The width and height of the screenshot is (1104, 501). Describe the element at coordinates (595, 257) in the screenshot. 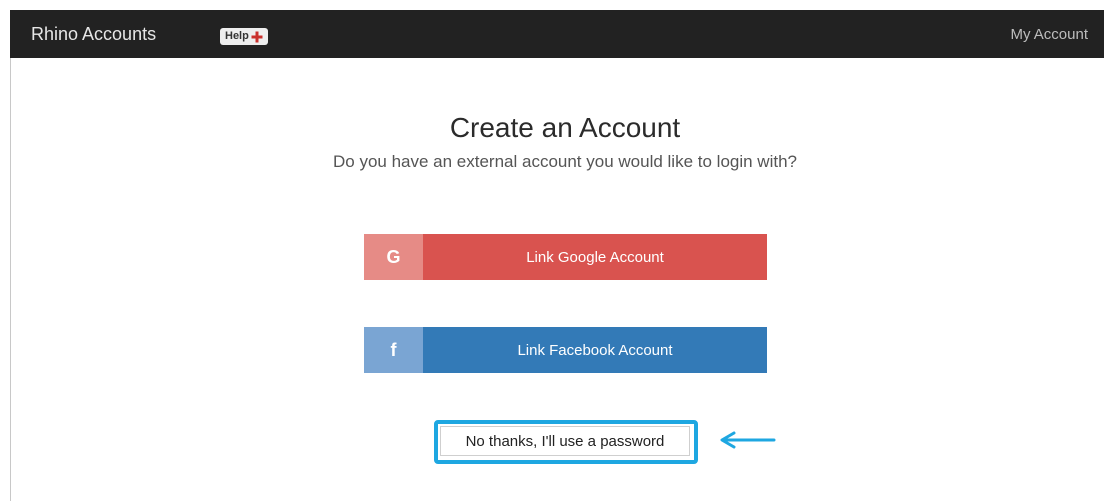

I see `link-google-label: Link Google Account` at that location.